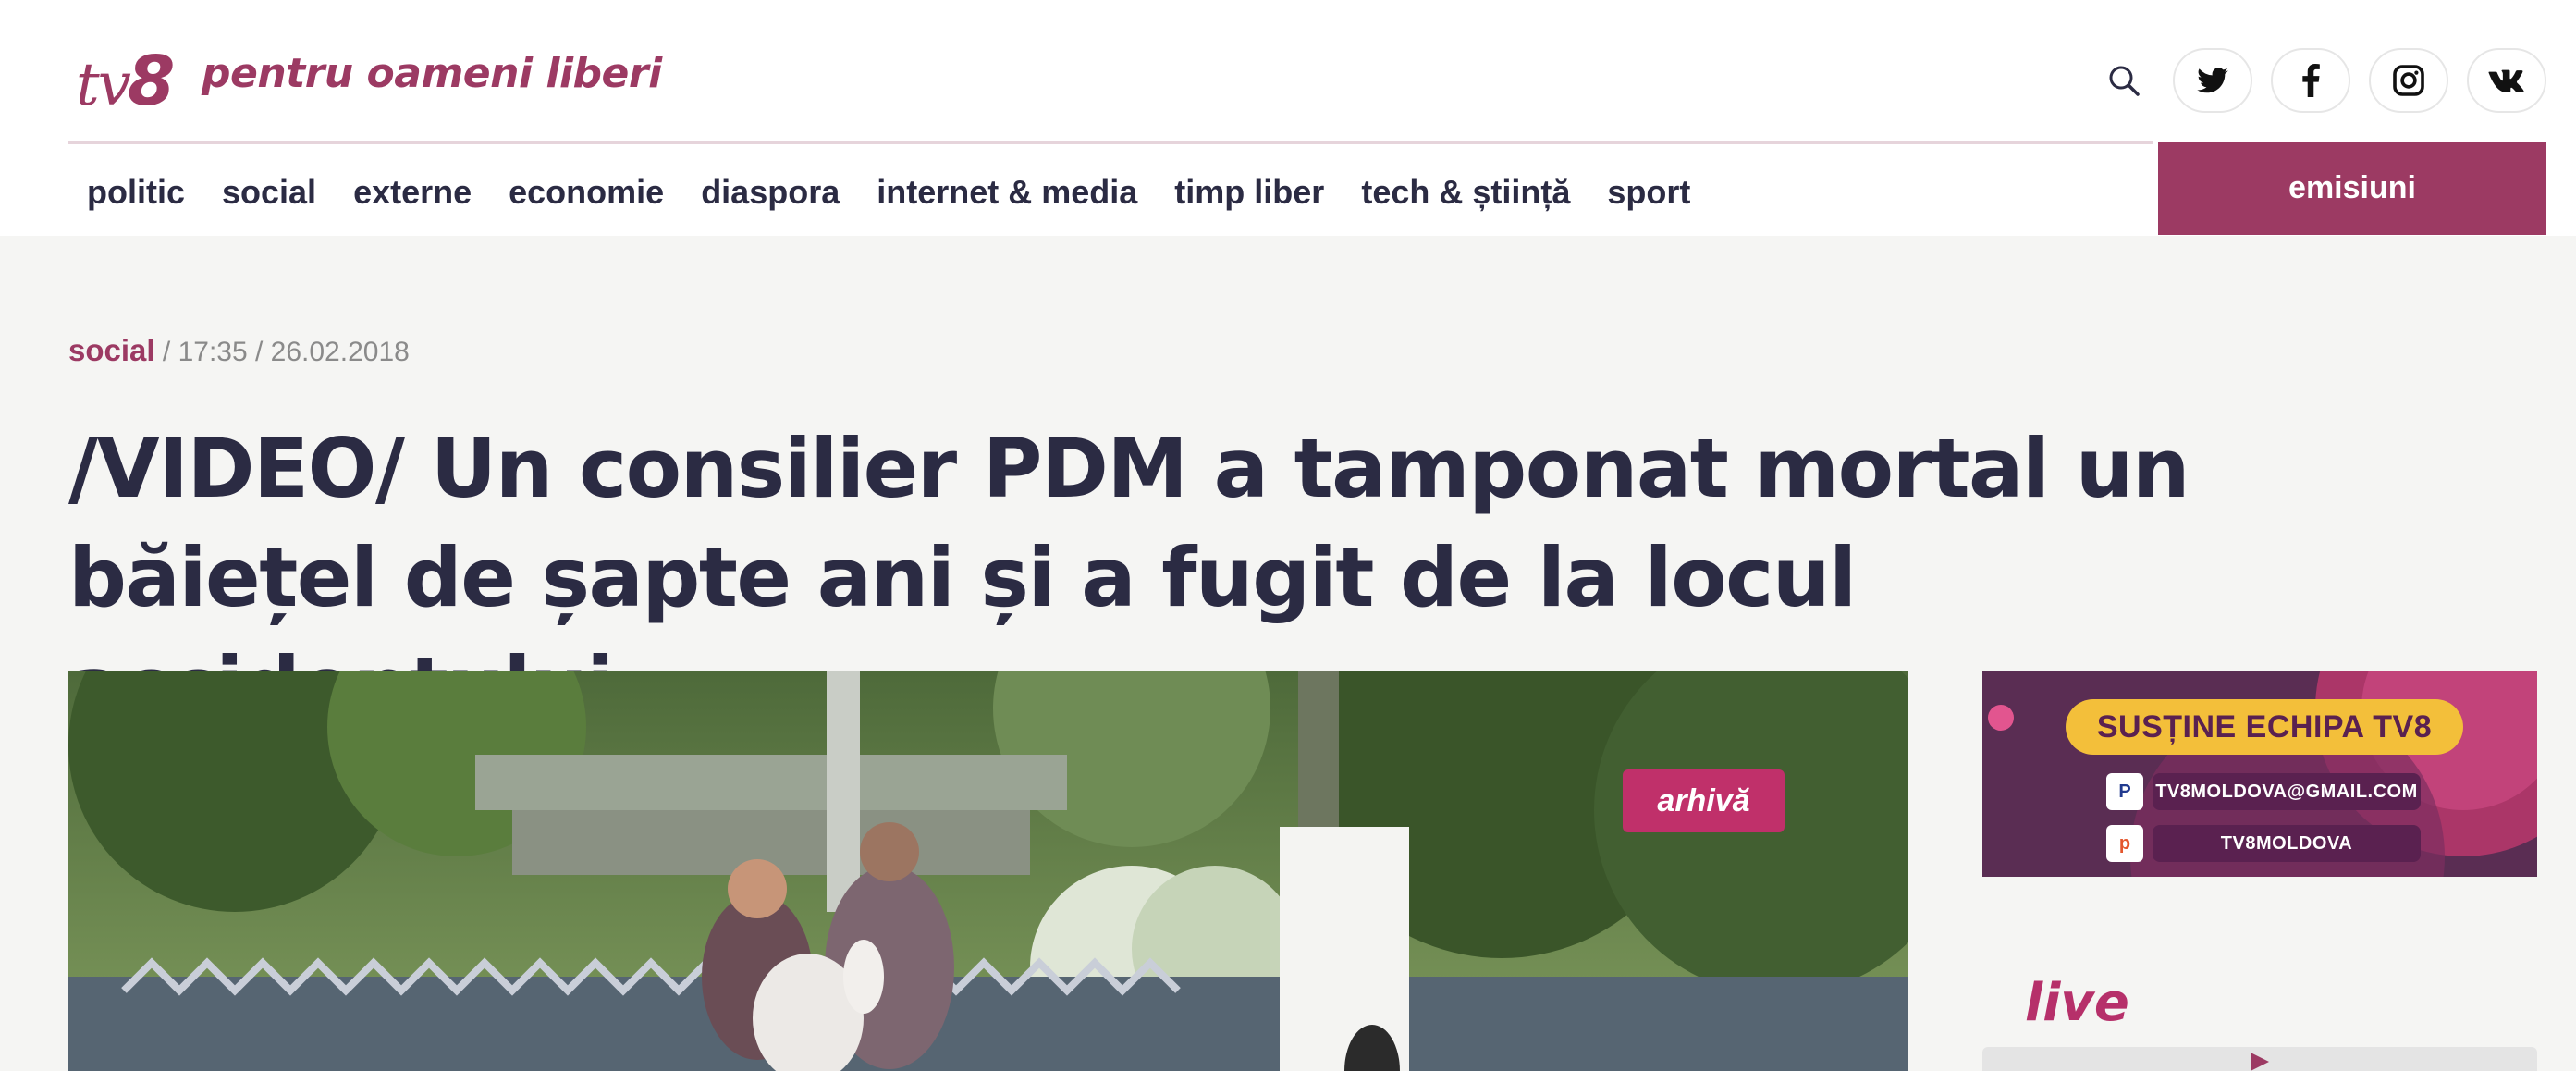  I want to click on archive-badge: arhivă, so click(1704, 800).